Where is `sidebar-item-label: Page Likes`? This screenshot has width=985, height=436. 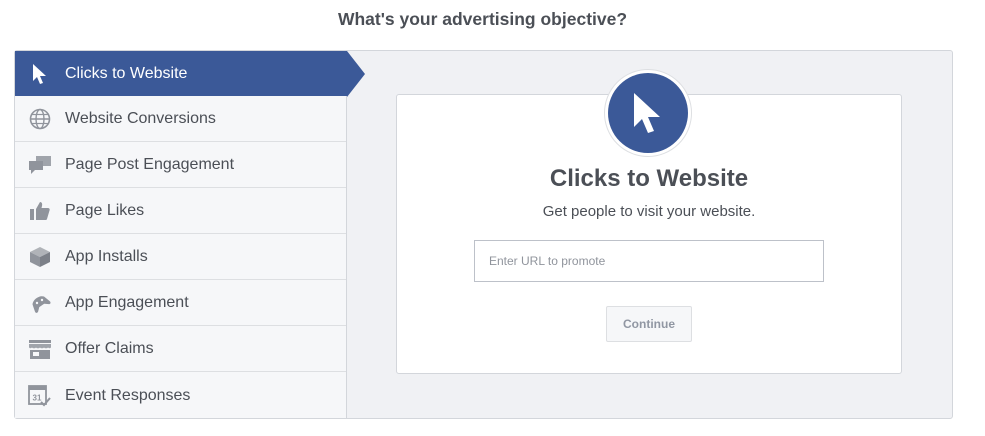
sidebar-item-label: Page Likes is located at coordinates (105, 210).